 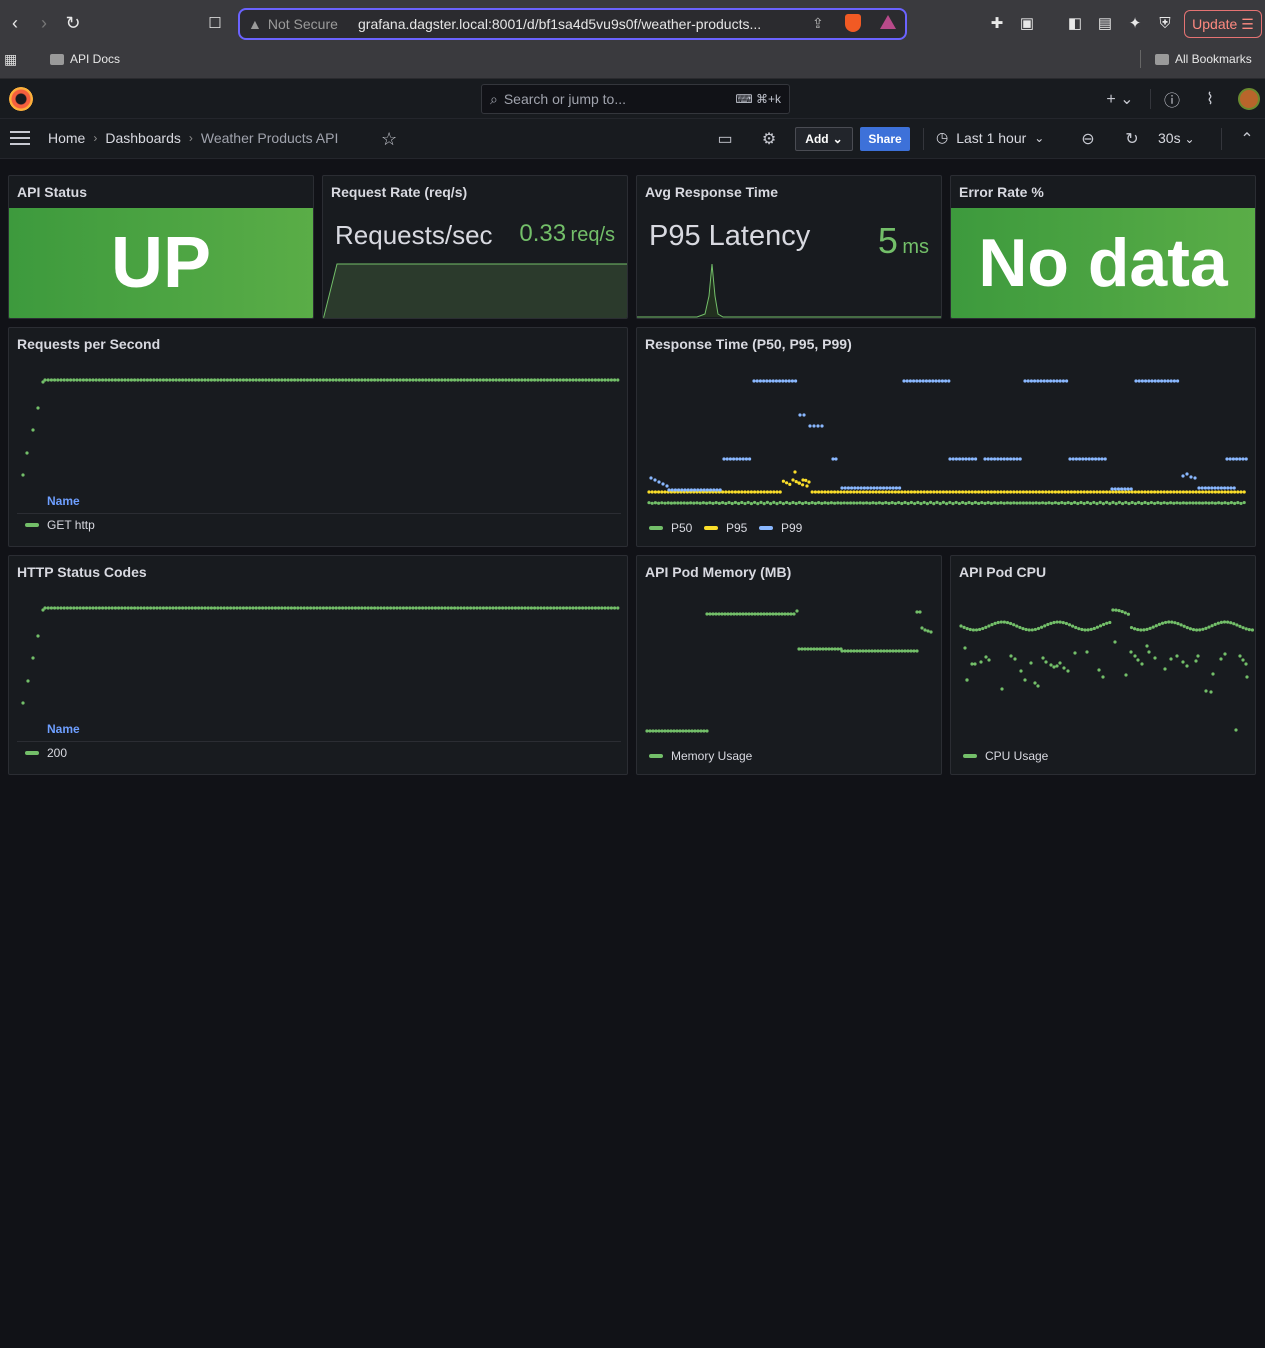 What do you see at coordinates (780, 528) in the screenshot?
I see `legend-item-p99: P99` at bounding box center [780, 528].